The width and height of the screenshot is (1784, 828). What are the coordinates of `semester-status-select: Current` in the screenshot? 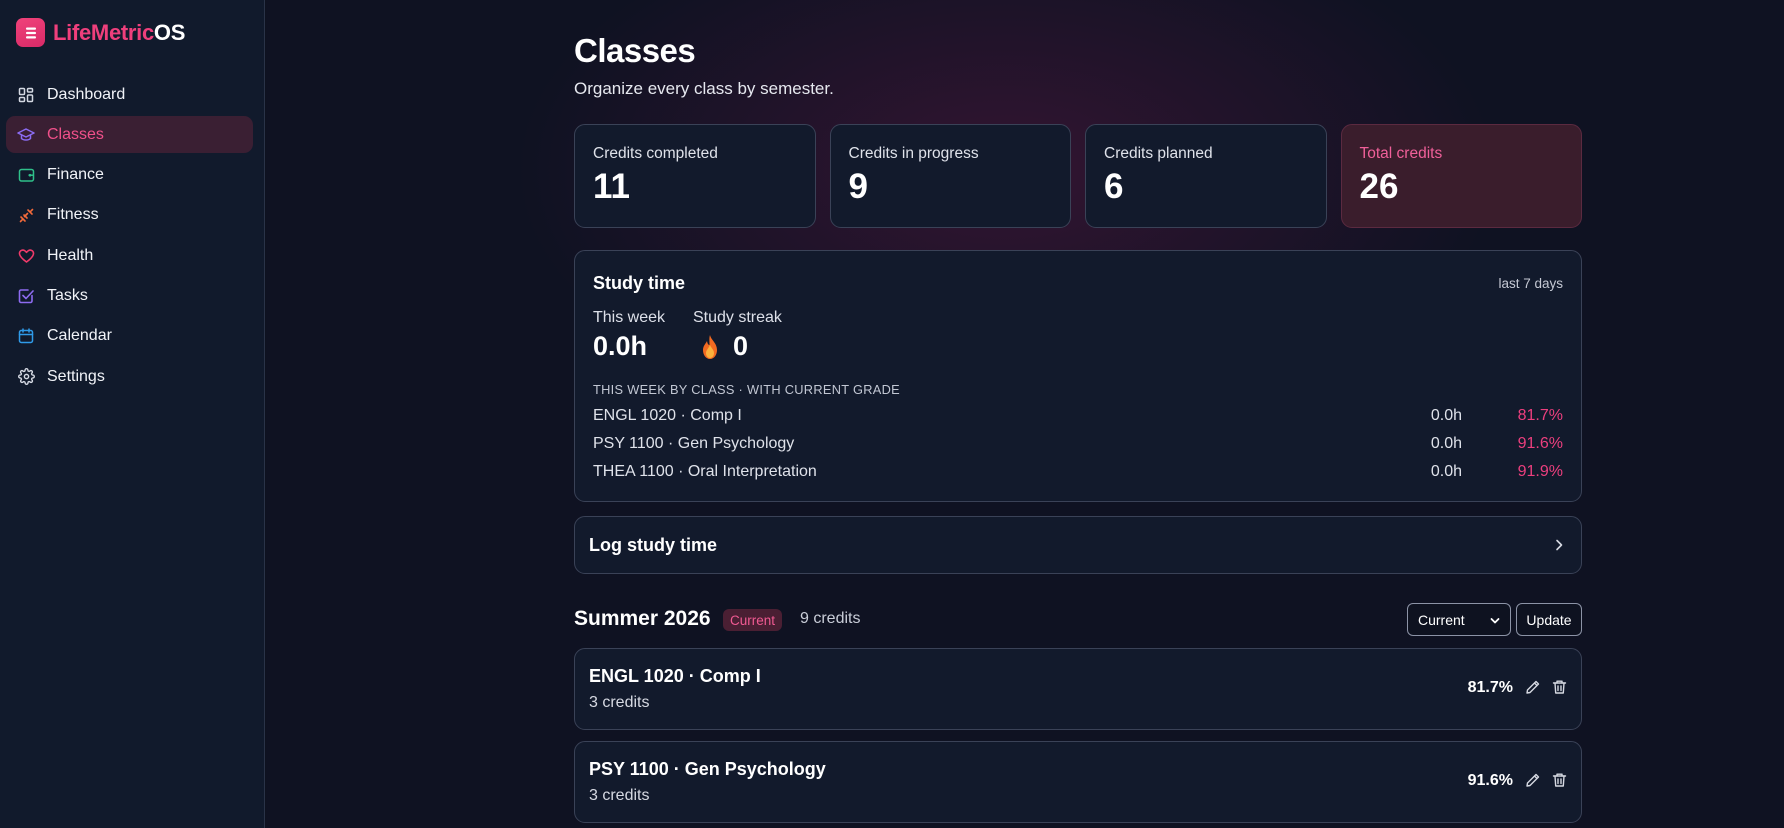 It's located at (1459, 619).